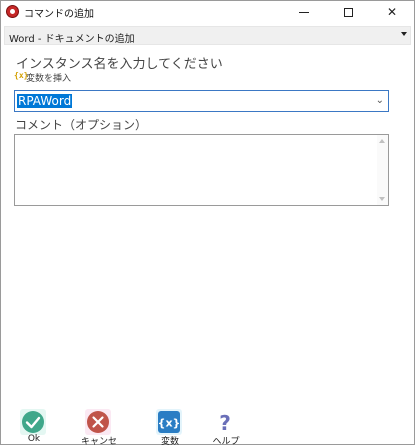 This screenshot has height=445, width=415. I want to click on question-mark-icon: ?, so click(225, 422).